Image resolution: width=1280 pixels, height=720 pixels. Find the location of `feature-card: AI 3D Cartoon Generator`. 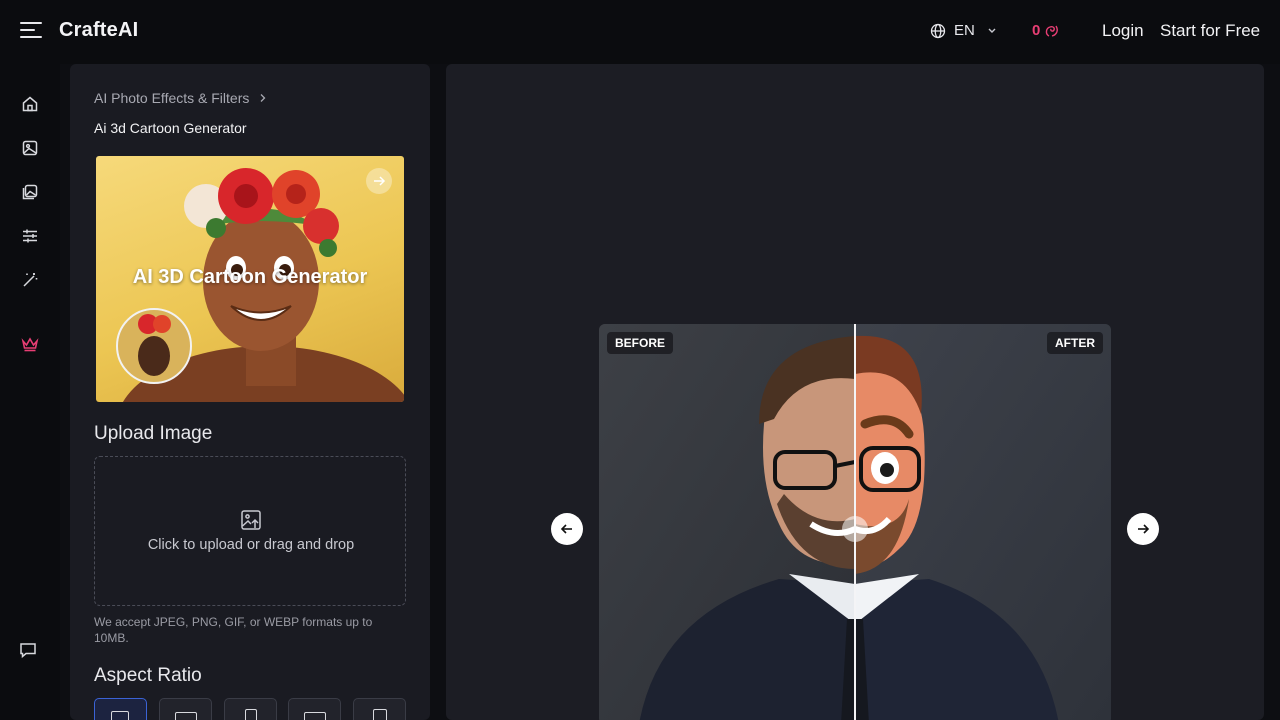

feature-card: AI 3D Cartoon Generator is located at coordinates (250, 279).